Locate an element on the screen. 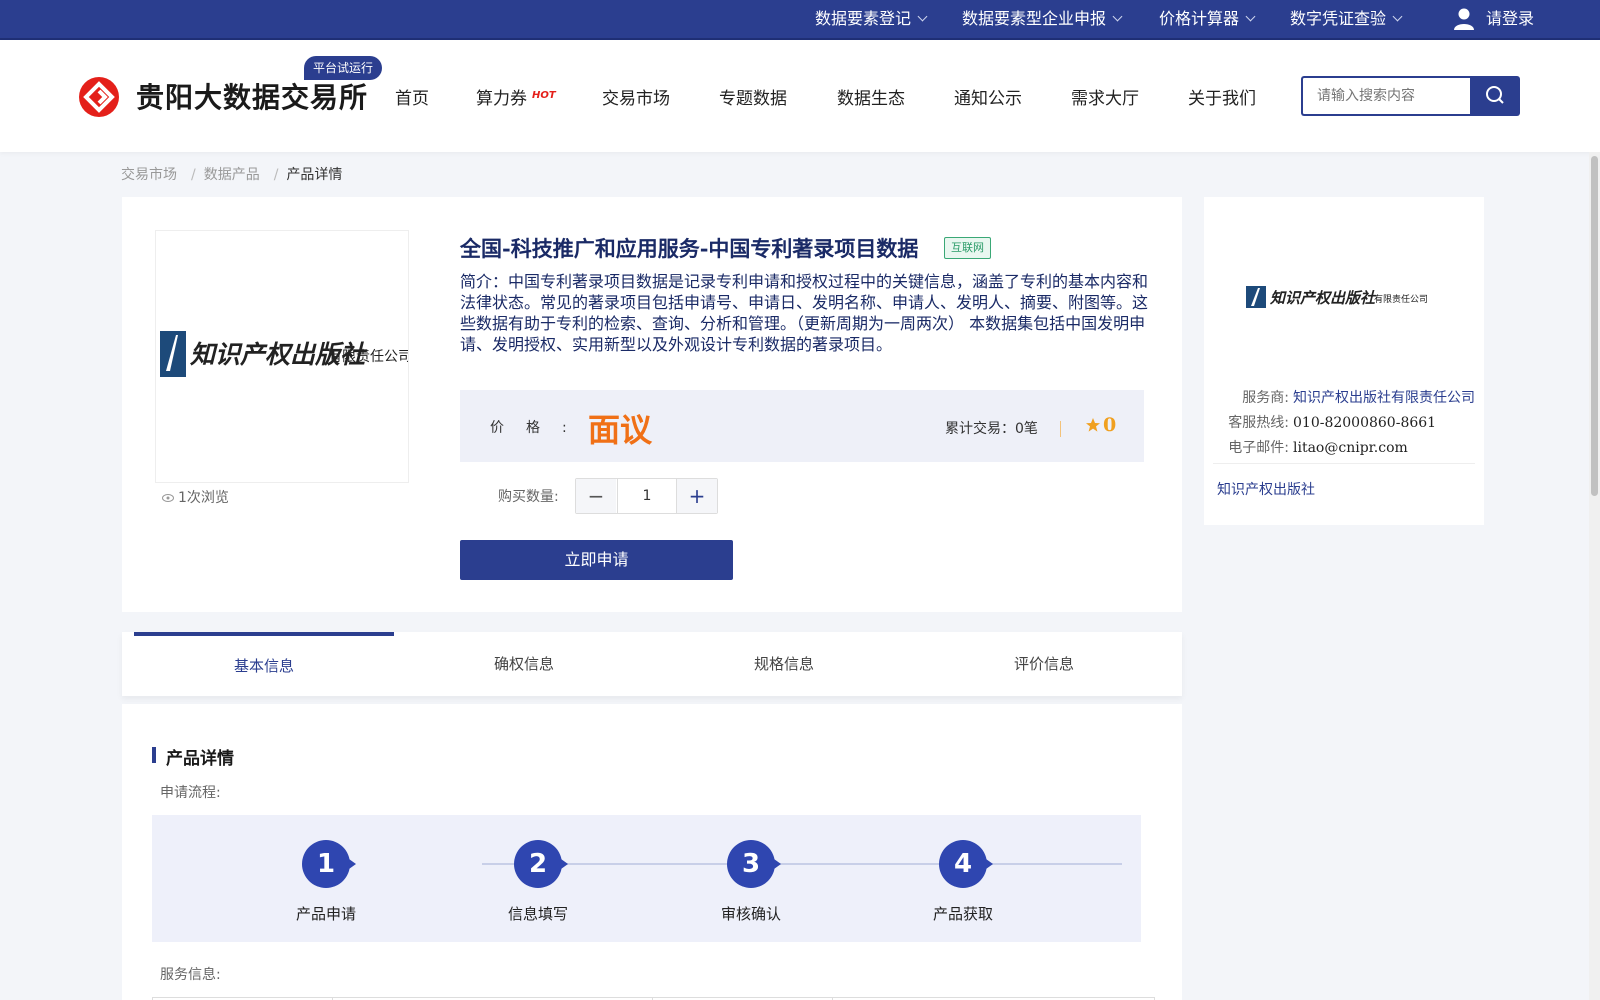  search-icon is located at coordinates (1495, 95).